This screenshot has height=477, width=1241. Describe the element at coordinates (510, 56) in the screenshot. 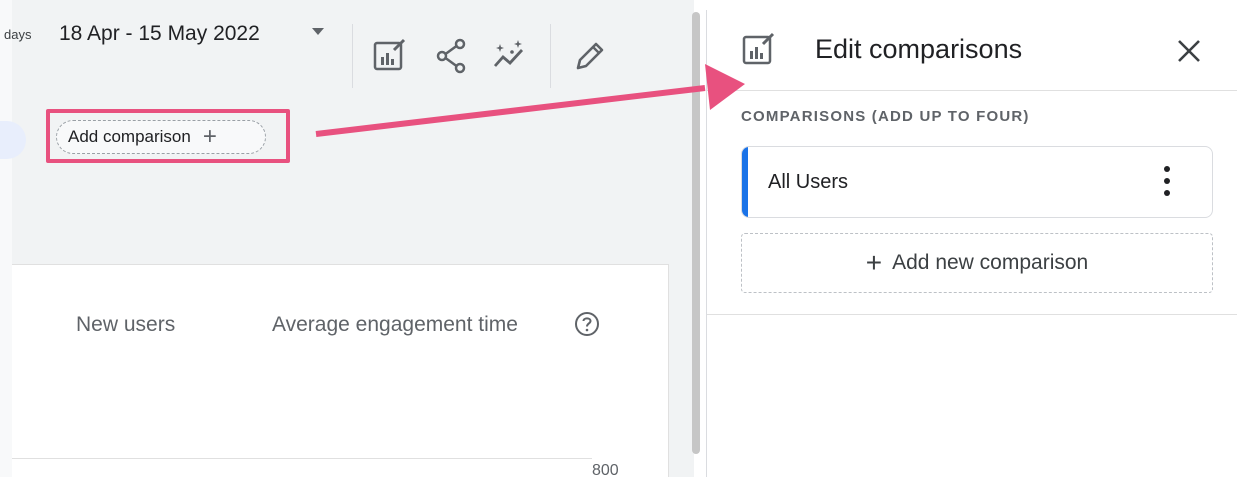

I see `insights-icon` at that location.